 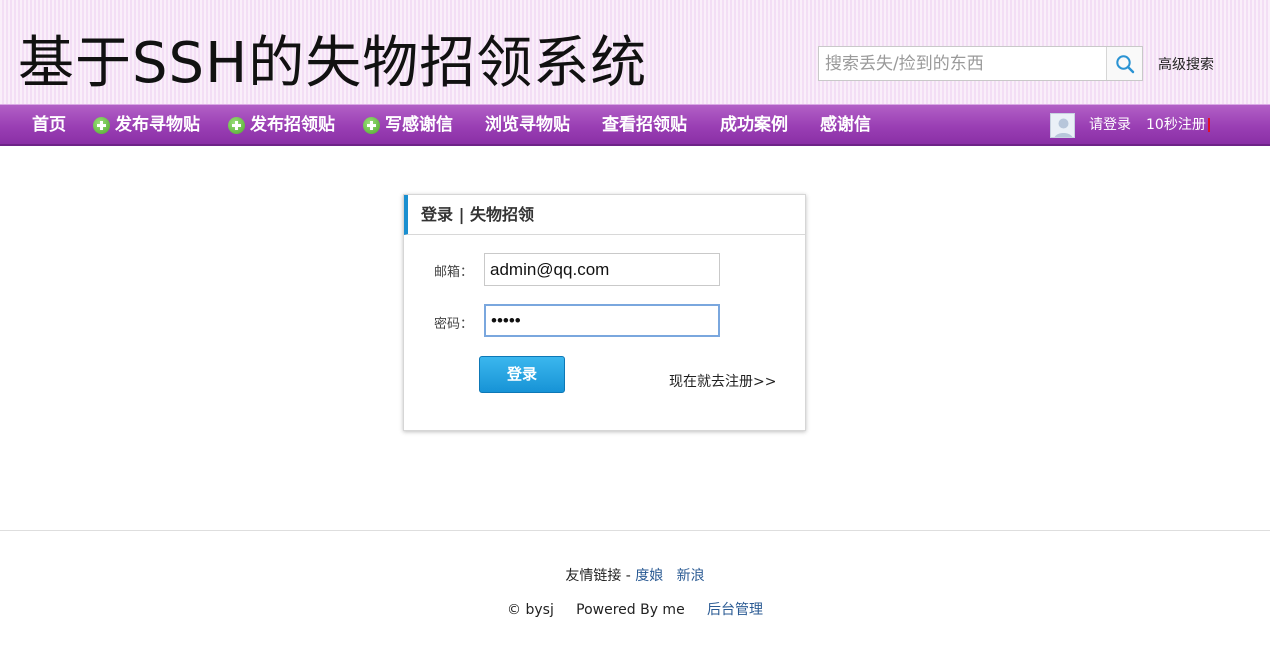 I want to click on nav-item-label: 写感谢信, so click(x=419, y=125).